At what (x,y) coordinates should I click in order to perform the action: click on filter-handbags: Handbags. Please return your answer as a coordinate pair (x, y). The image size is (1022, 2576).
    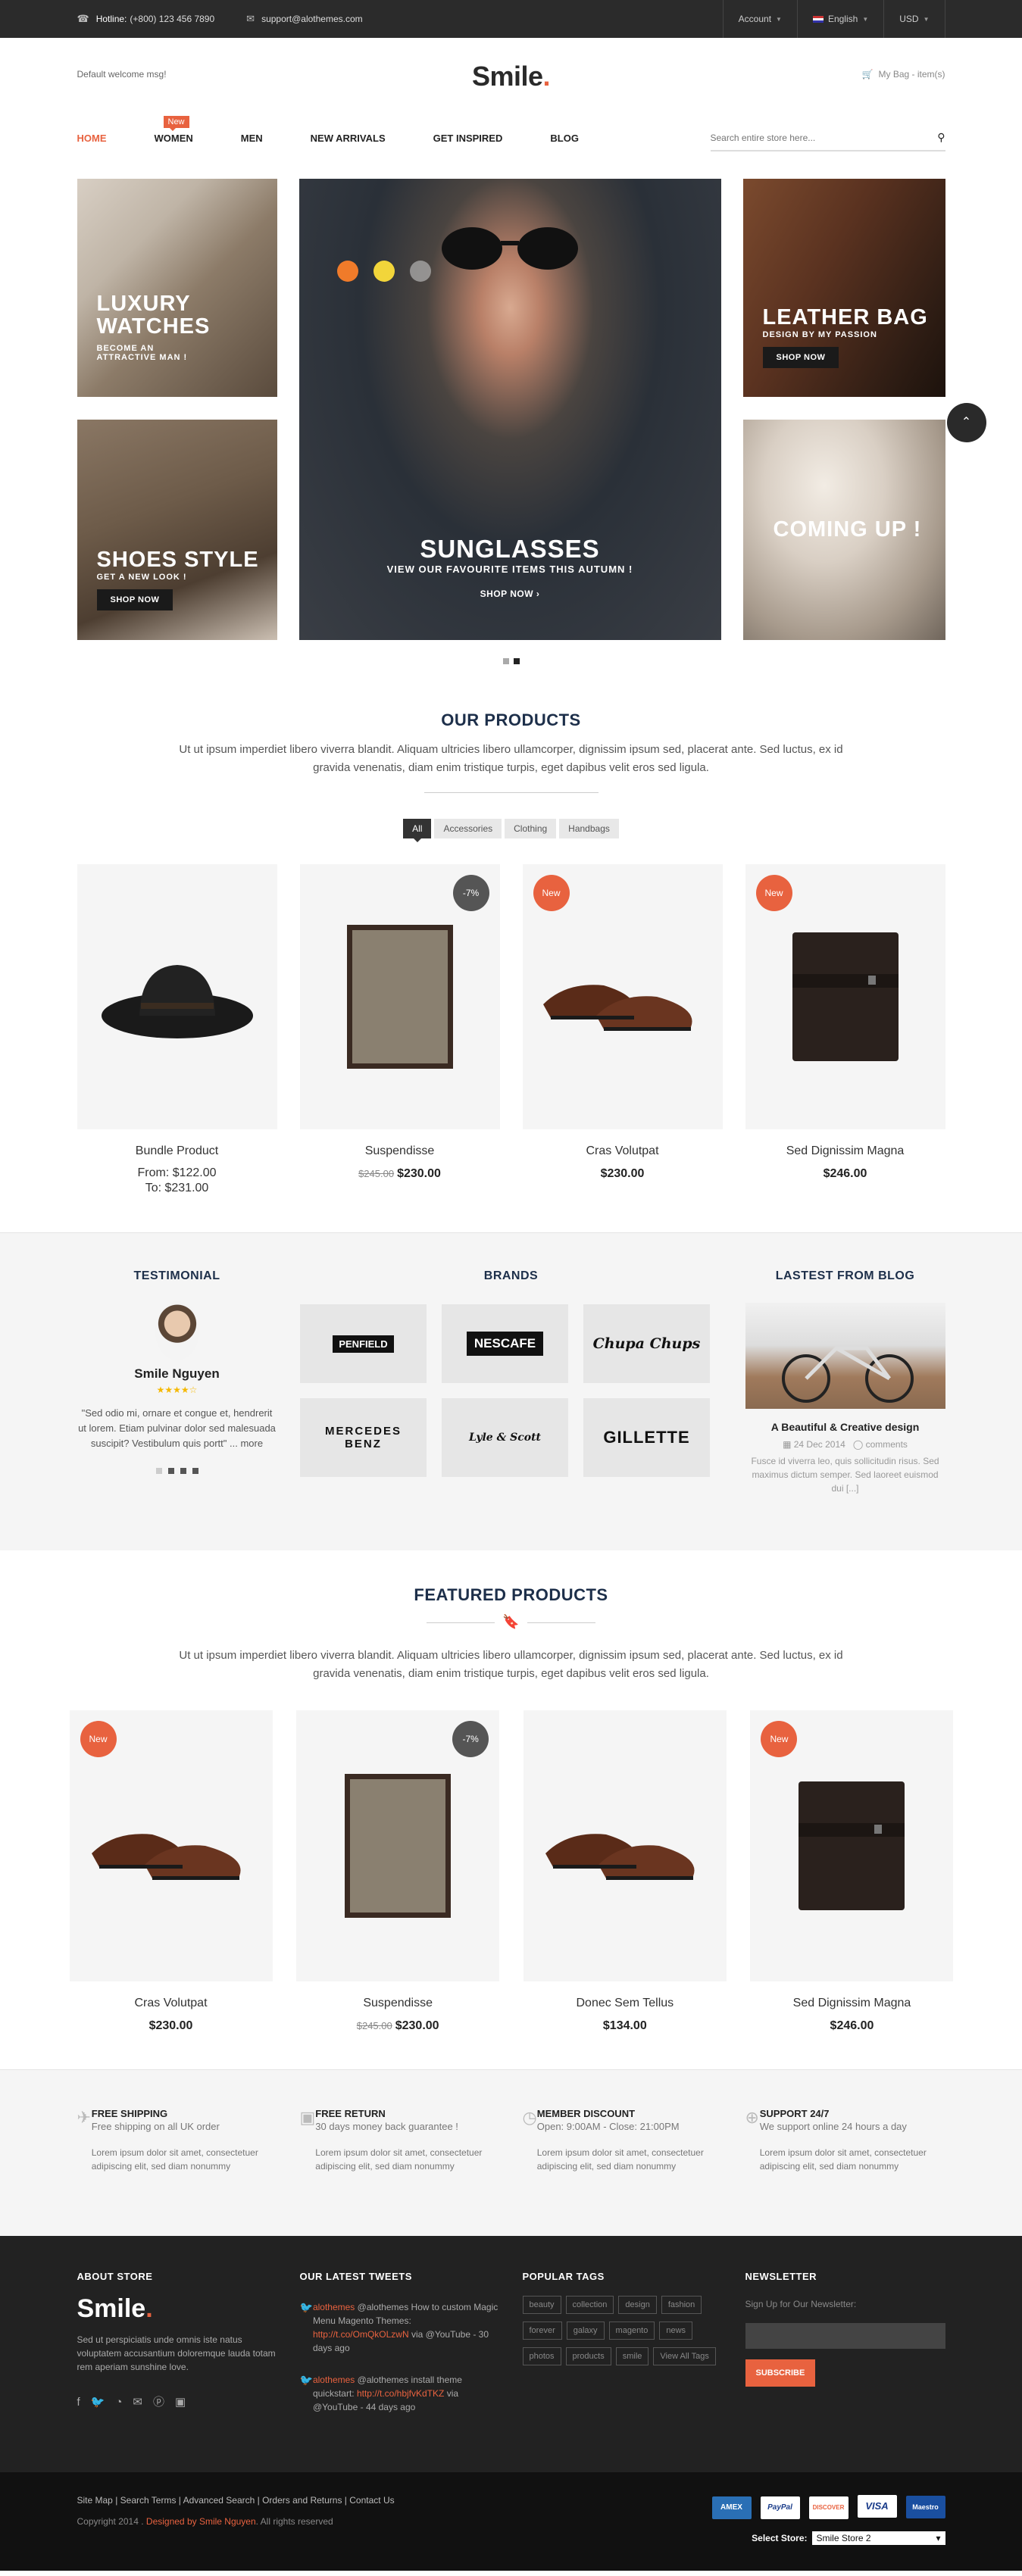
    Looking at the image, I should click on (589, 829).